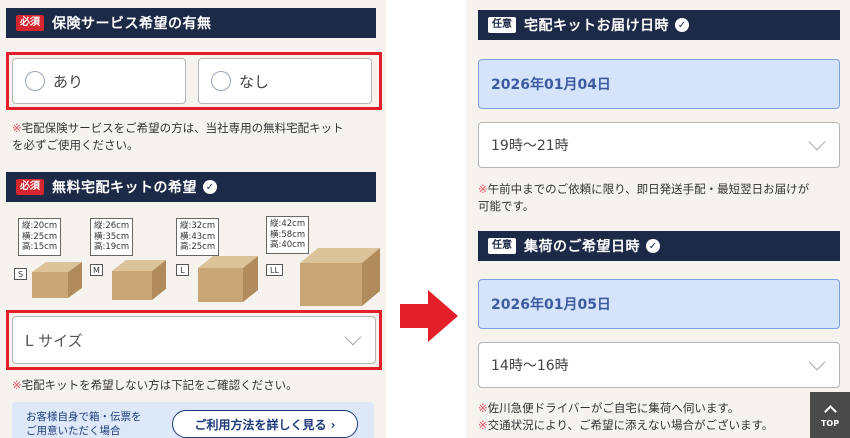 The width and height of the screenshot is (850, 438). What do you see at coordinates (132, 24) in the screenshot?
I see `insurance-section-title: 保険サービス希望の有無` at bounding box center [132, 24].